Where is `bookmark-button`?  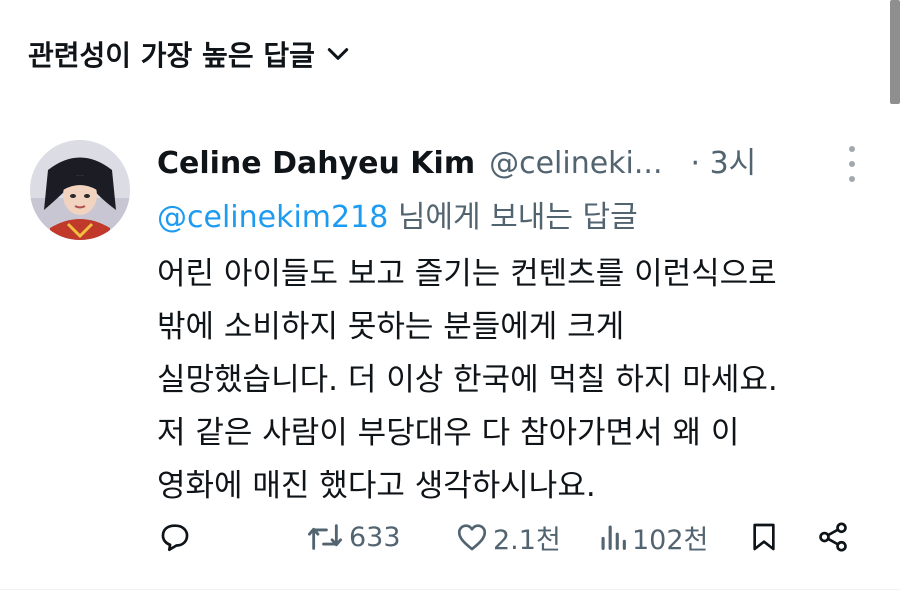
bookmark-button is located at coordinates (764, 537).